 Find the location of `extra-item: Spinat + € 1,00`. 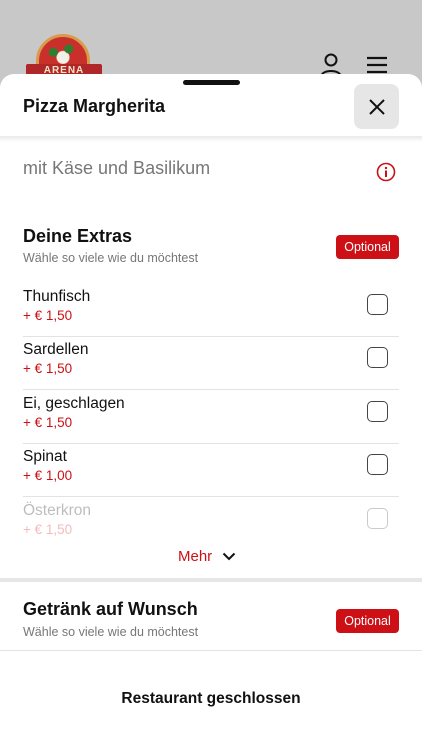

extra-item: Spinat + € 1,00 is located at coordinates (211, 470).